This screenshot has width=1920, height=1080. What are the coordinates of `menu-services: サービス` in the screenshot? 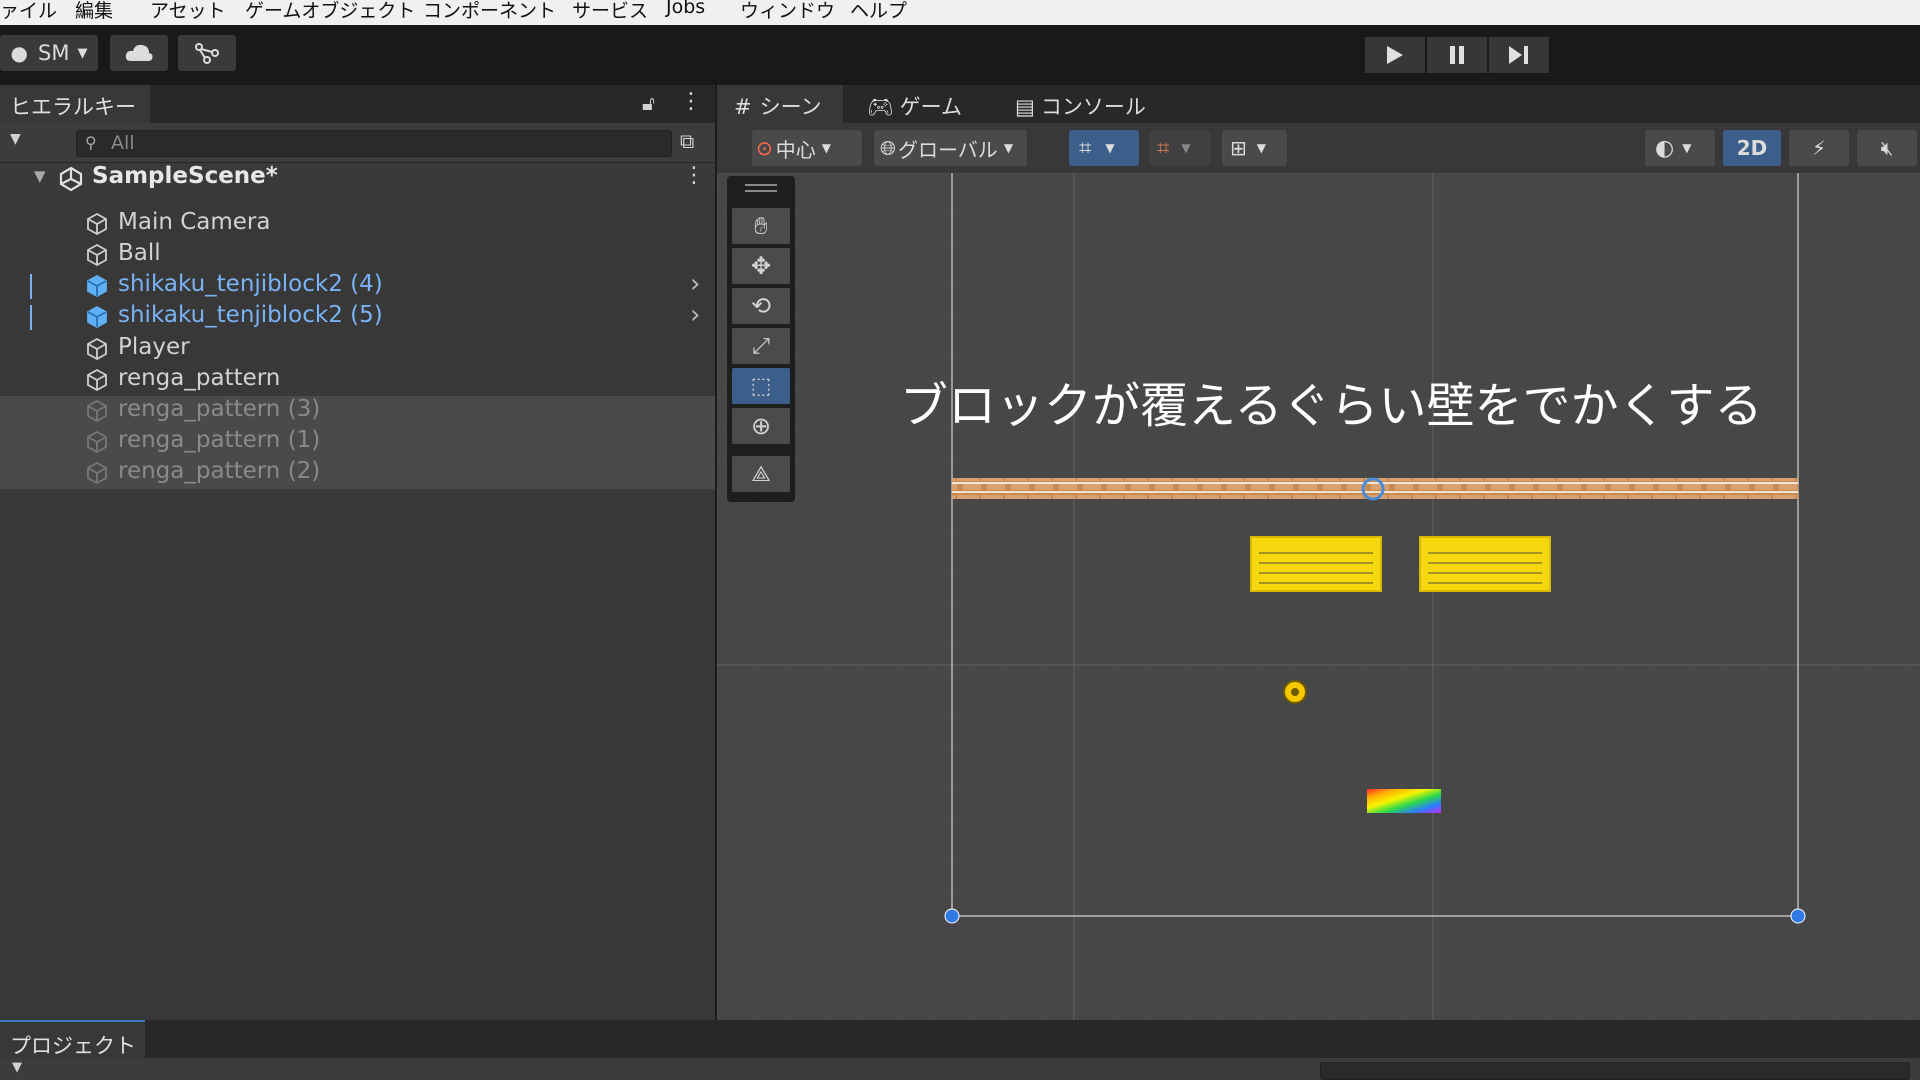 It's located at (610, 11).